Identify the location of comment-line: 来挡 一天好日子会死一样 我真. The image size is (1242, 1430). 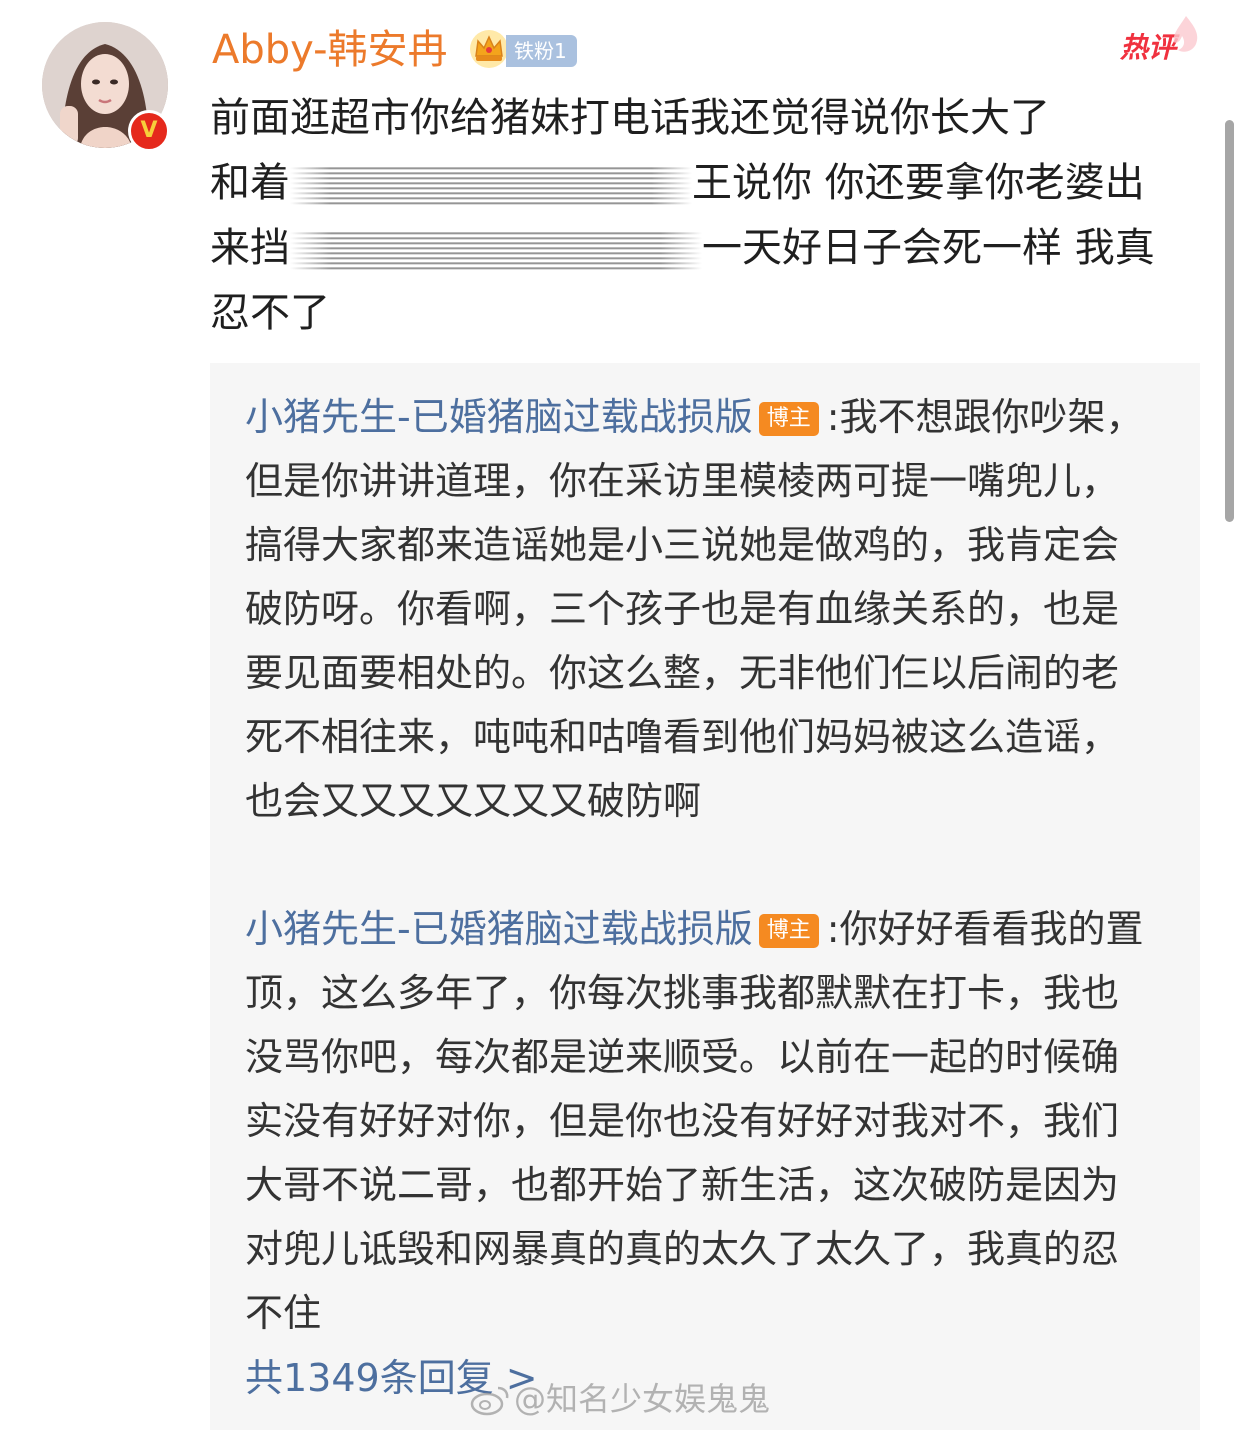
(682, 248).